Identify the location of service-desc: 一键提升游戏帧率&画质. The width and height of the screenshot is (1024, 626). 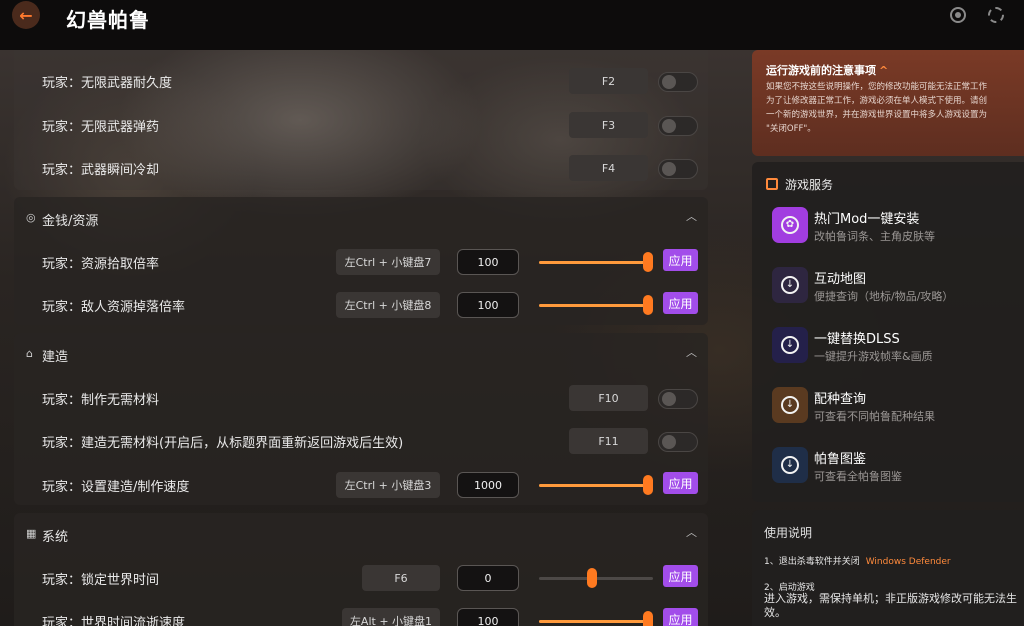
(873, 356).